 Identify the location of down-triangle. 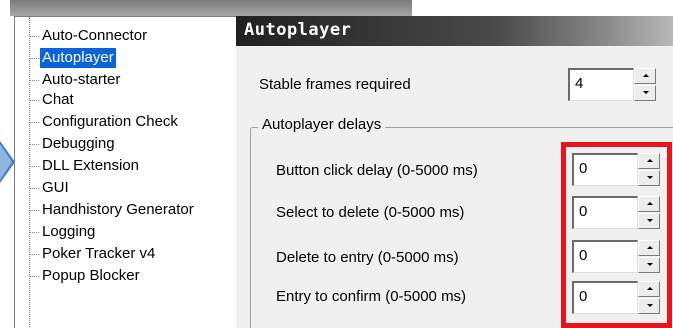
(646, 92).